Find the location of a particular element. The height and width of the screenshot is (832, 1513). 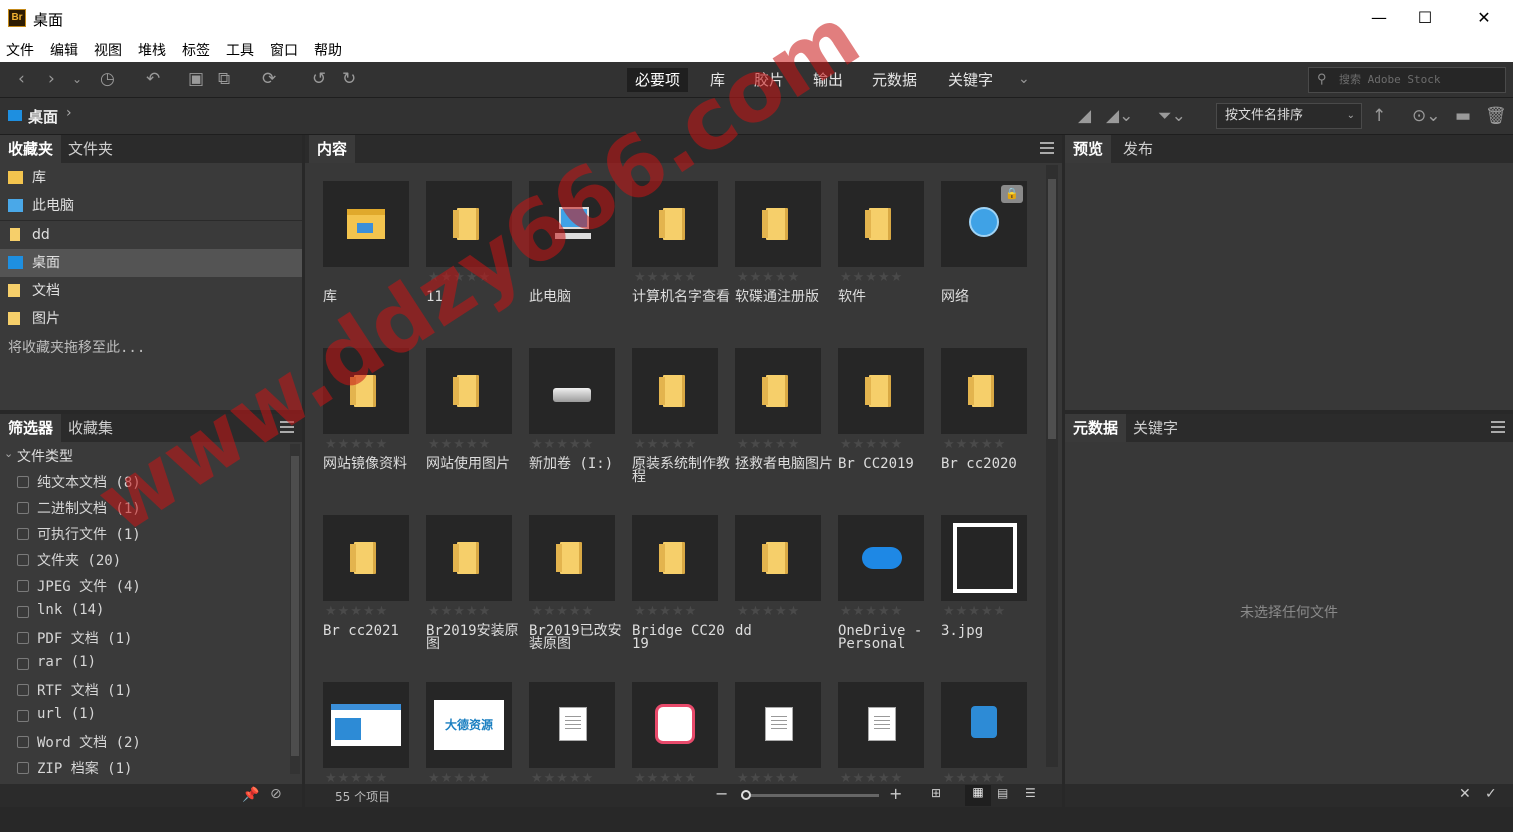

content-item: ★★★★★ 原装系统制作教程 is located at coordinates (682, 423).